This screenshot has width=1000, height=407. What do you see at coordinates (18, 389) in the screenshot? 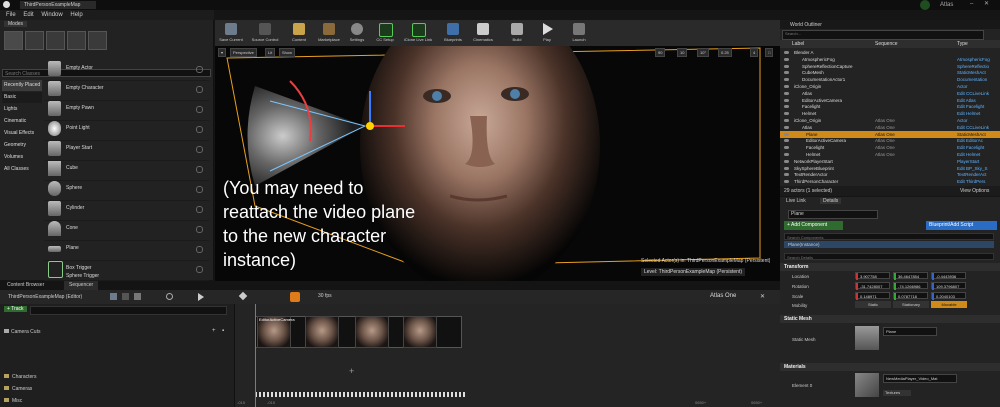
I see `folder-cameras: Cameras` at bounding box center [18, 389].